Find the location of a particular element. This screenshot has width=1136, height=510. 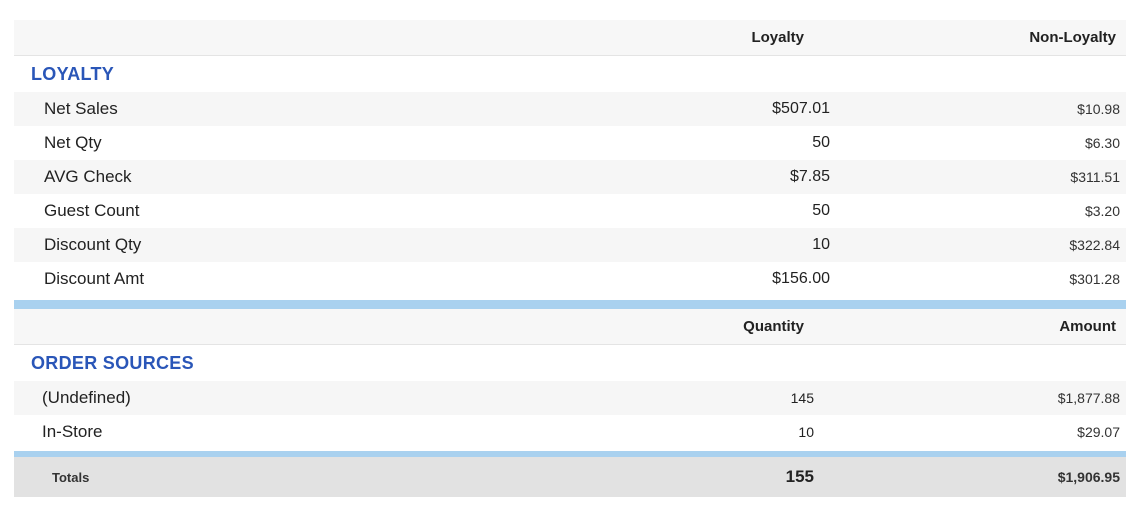

row-label: Net Qty is located at coordinates (73, 142).